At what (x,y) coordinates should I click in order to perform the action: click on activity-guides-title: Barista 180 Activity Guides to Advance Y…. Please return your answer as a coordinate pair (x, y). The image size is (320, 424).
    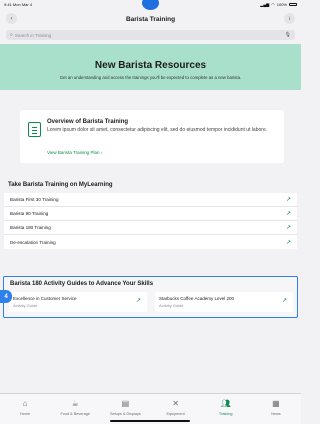
    Looking at the image, I should click on (82, 284).